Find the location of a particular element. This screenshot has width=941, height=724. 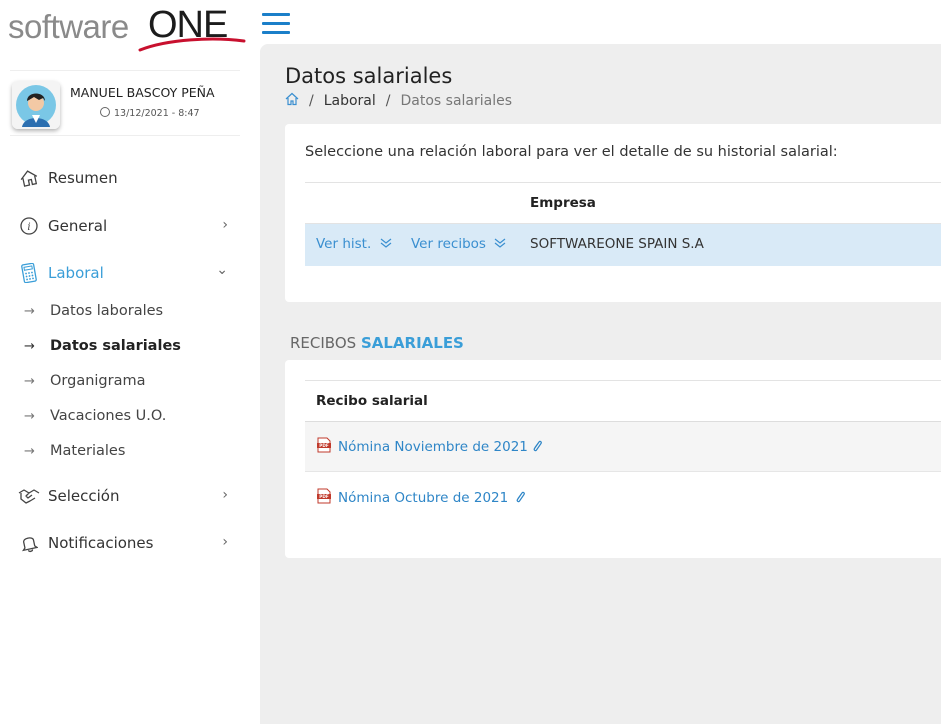

receipt-link: Nómina Octubre de 2021 is located at coordinates (423, 498).